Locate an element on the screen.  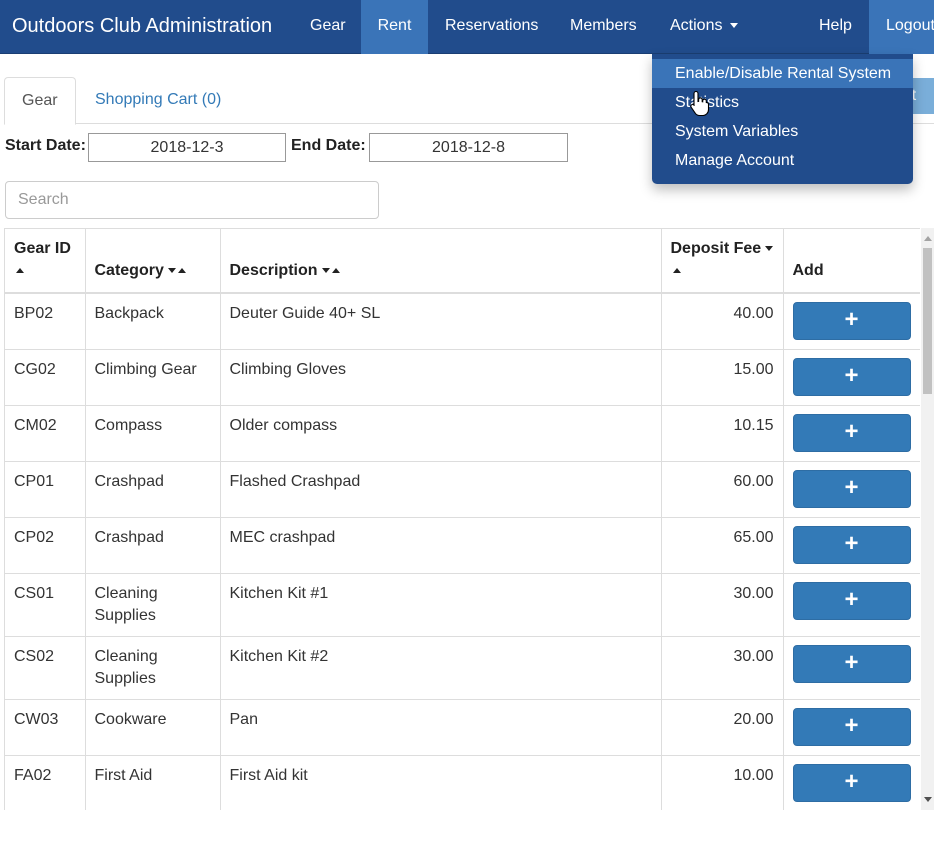
nav-actions: Actions is located at coordinates (704, 27).